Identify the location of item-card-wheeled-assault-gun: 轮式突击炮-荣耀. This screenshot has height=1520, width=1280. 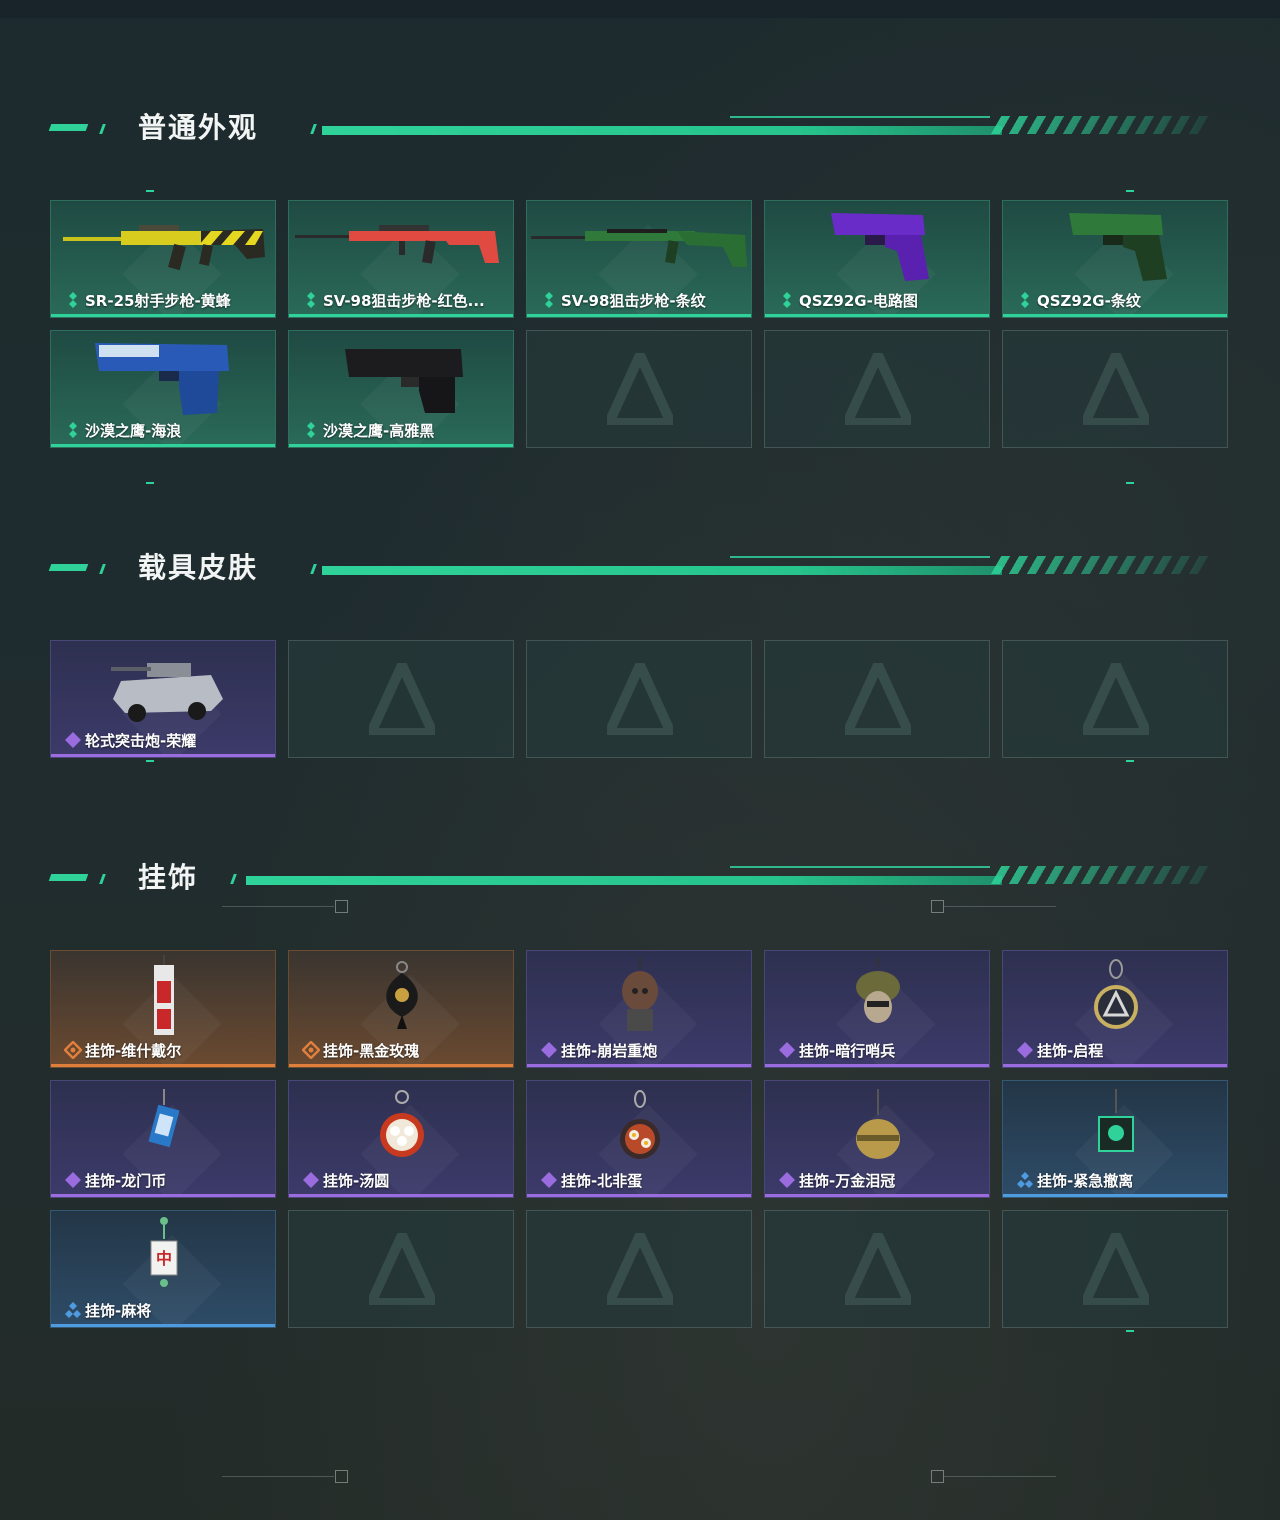
(163, 699).